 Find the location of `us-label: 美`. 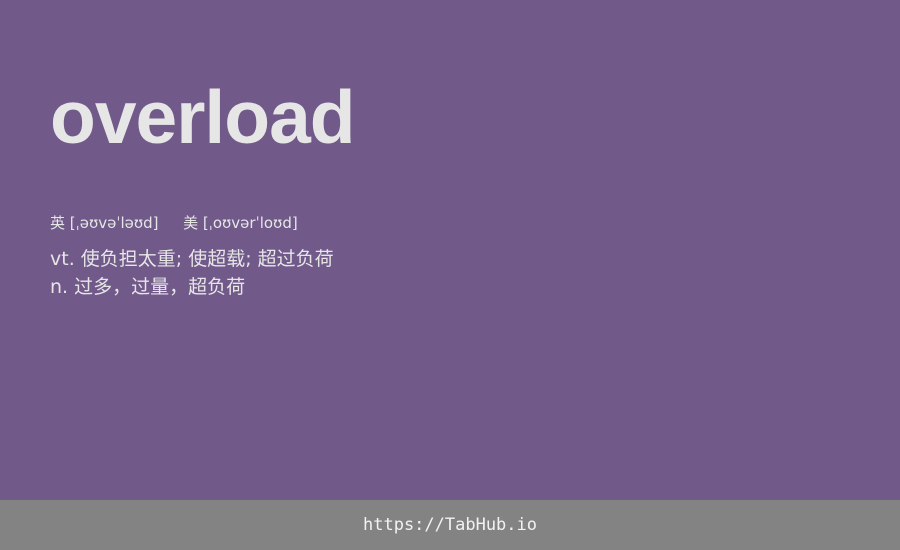

us-label: 美 is located at coordinates (191, 223).